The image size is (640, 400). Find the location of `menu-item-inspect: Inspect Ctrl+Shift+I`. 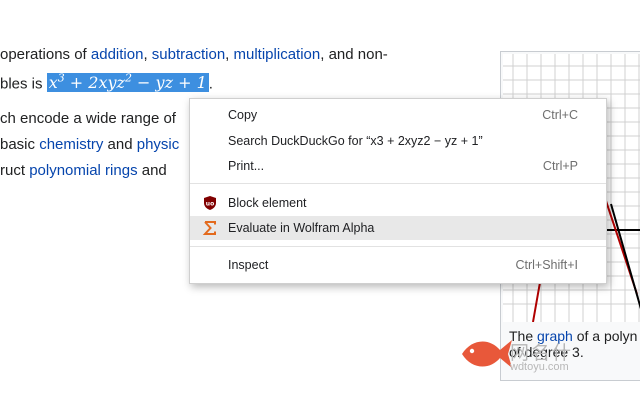

menu-item-inspect: Inspect Ctrl+Shift+I is located at coordinates (398, 265).